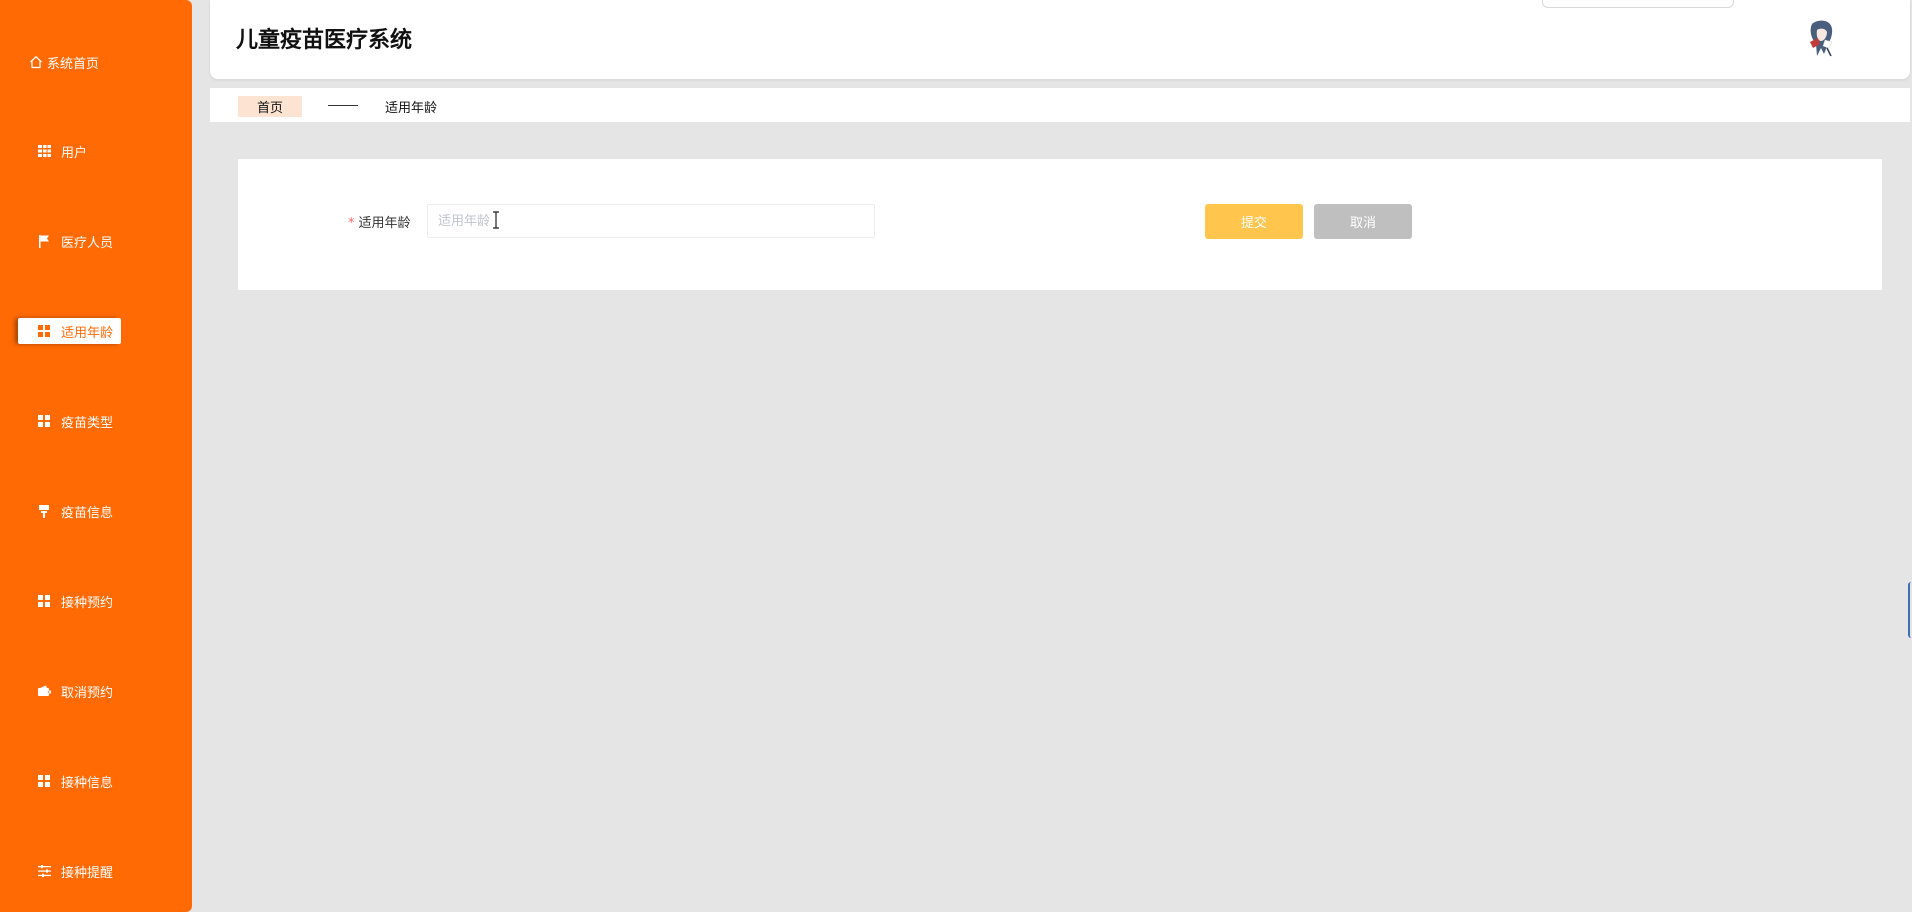 The height and width of the screenshot is (912, 1912). I want to click on cancel-button: 取消, so click(1363, 221).